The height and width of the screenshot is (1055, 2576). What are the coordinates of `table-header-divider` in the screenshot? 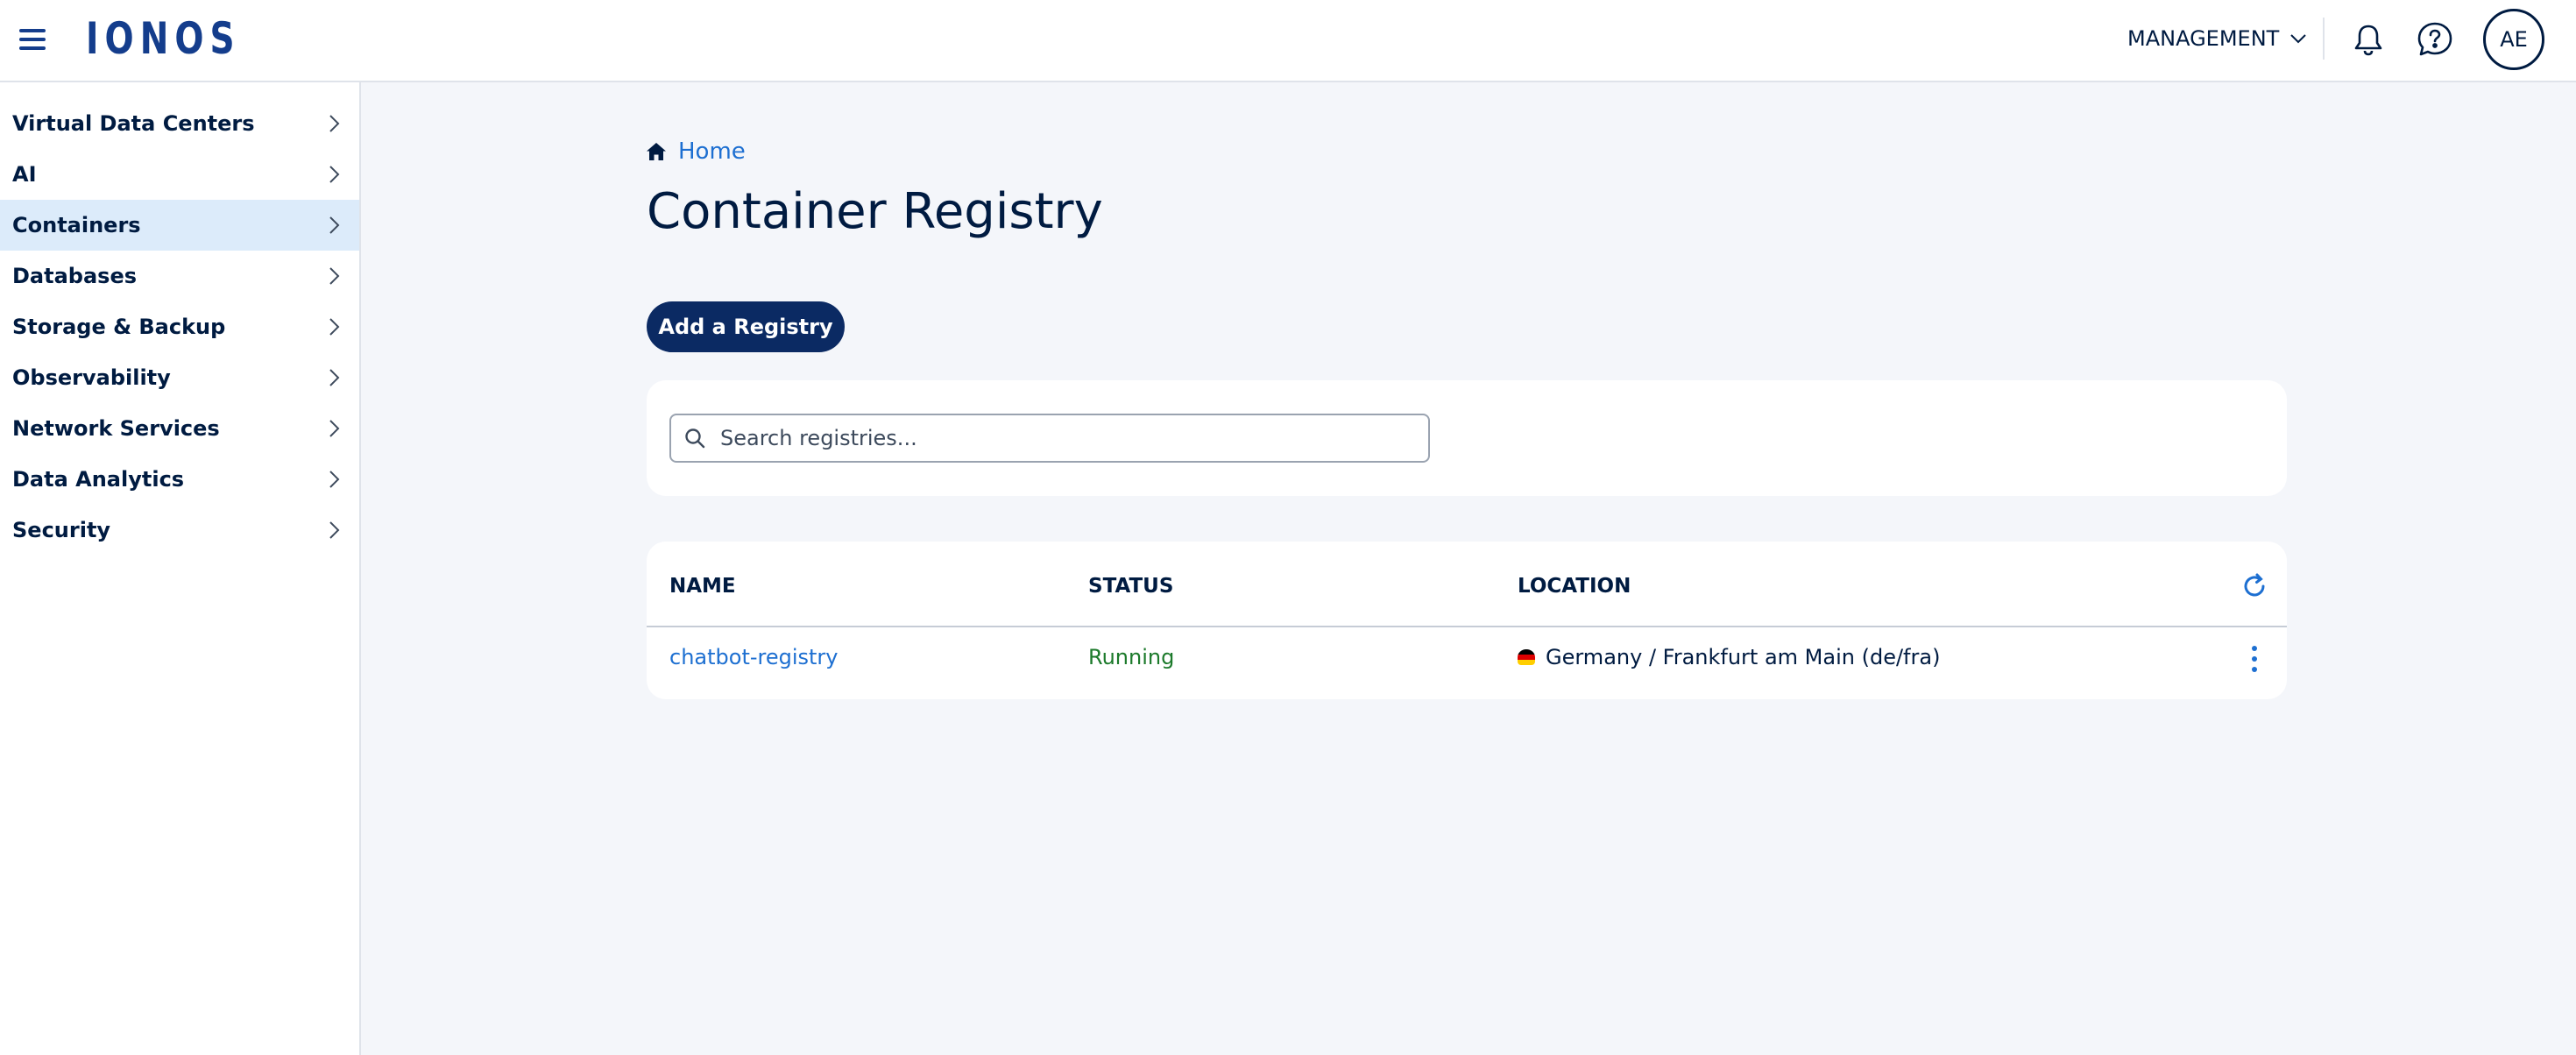 It's located at (1467, 626).